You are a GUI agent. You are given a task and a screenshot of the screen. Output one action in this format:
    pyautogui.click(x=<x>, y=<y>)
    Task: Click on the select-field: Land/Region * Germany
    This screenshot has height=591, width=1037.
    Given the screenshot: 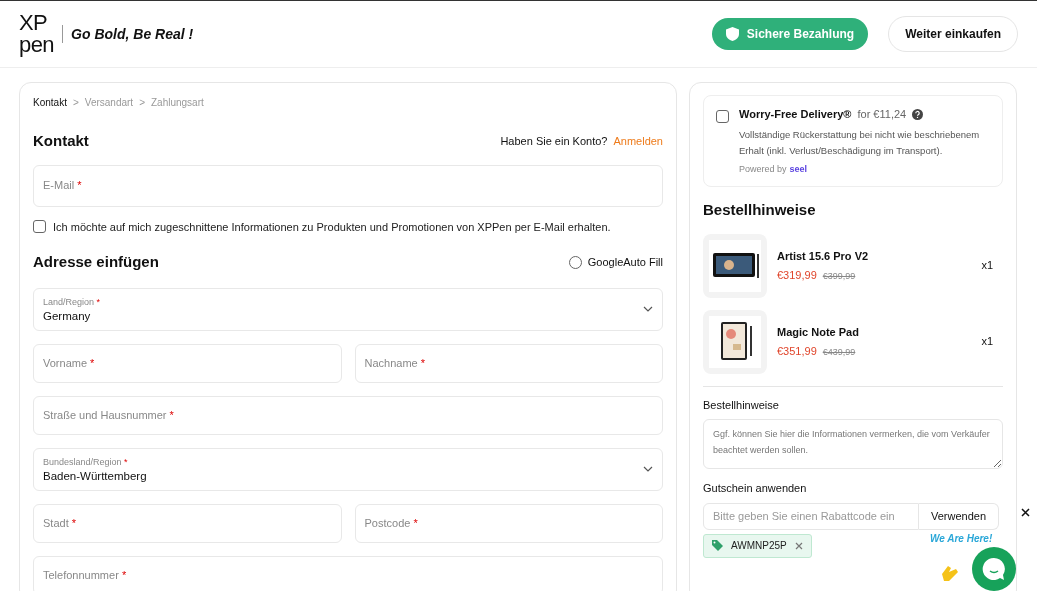 What is the action you would take?
    pyautogui.click(x=348, y=309)
    